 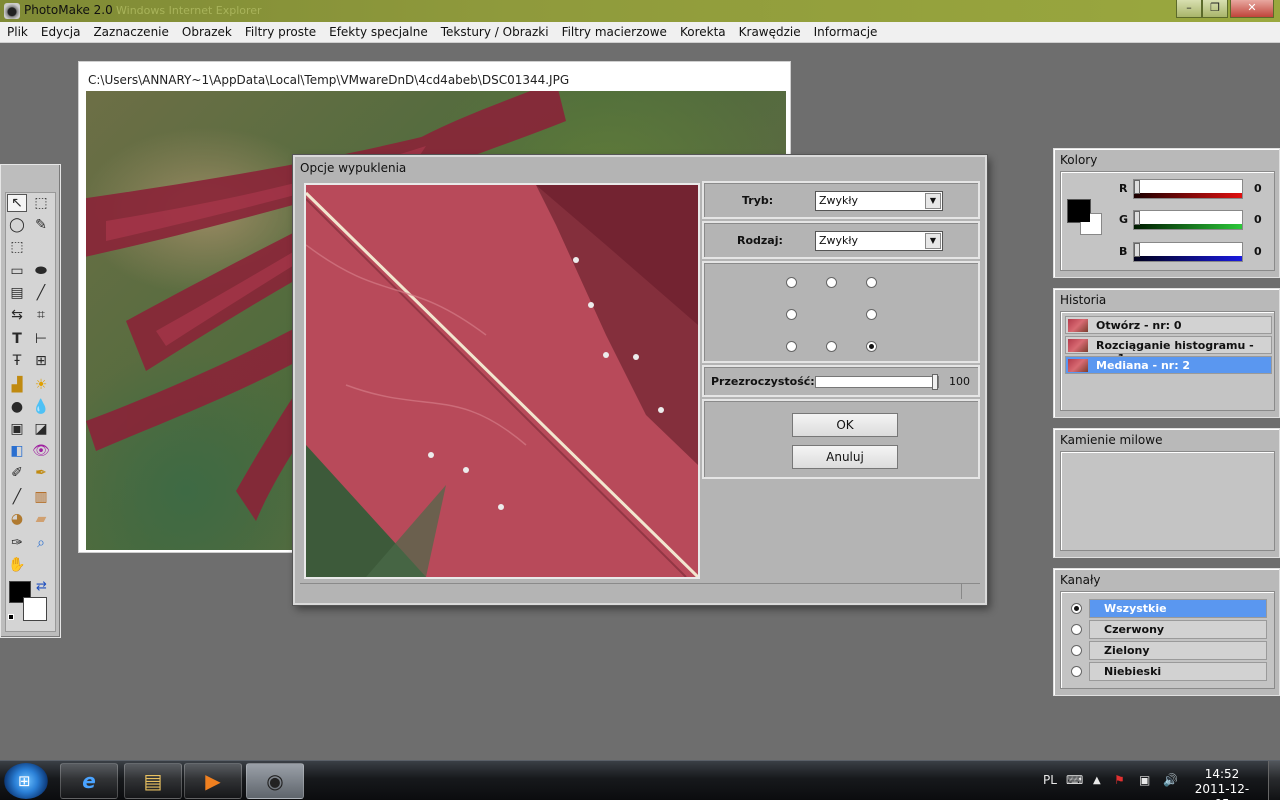 What do you see at coordinates (791, 282) in the screenshot?
I see `direction-top-left-radio` at bounding box center [791, 282].